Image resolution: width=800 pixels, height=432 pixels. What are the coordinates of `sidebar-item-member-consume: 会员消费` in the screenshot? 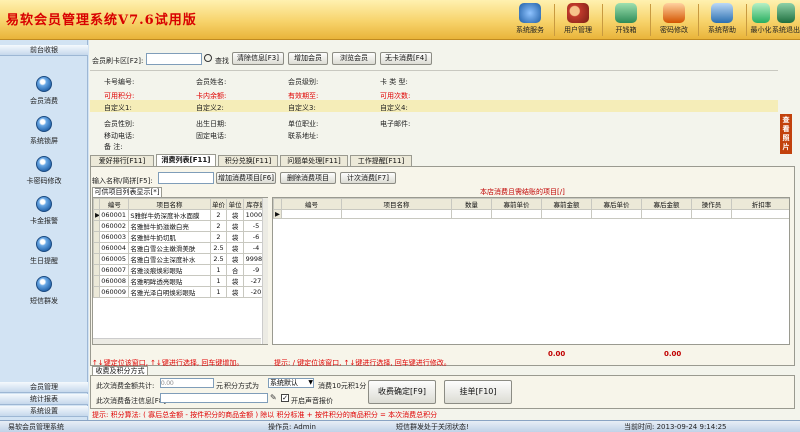 It's located at (44, 91).